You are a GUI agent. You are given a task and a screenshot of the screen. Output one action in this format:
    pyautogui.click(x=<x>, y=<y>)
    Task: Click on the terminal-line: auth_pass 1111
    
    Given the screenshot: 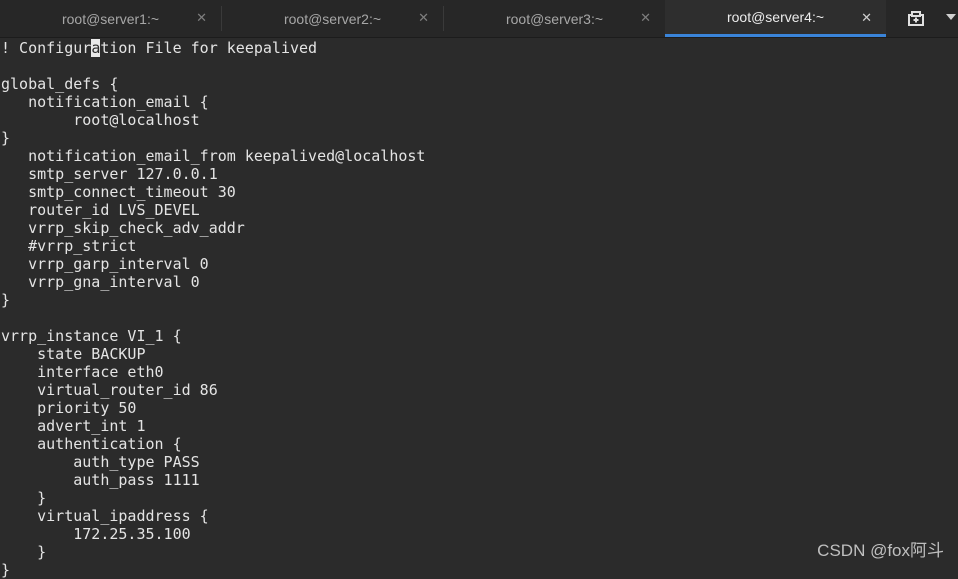 What is the action you would take?
    pyautogui.click(x=100, y=480)
    